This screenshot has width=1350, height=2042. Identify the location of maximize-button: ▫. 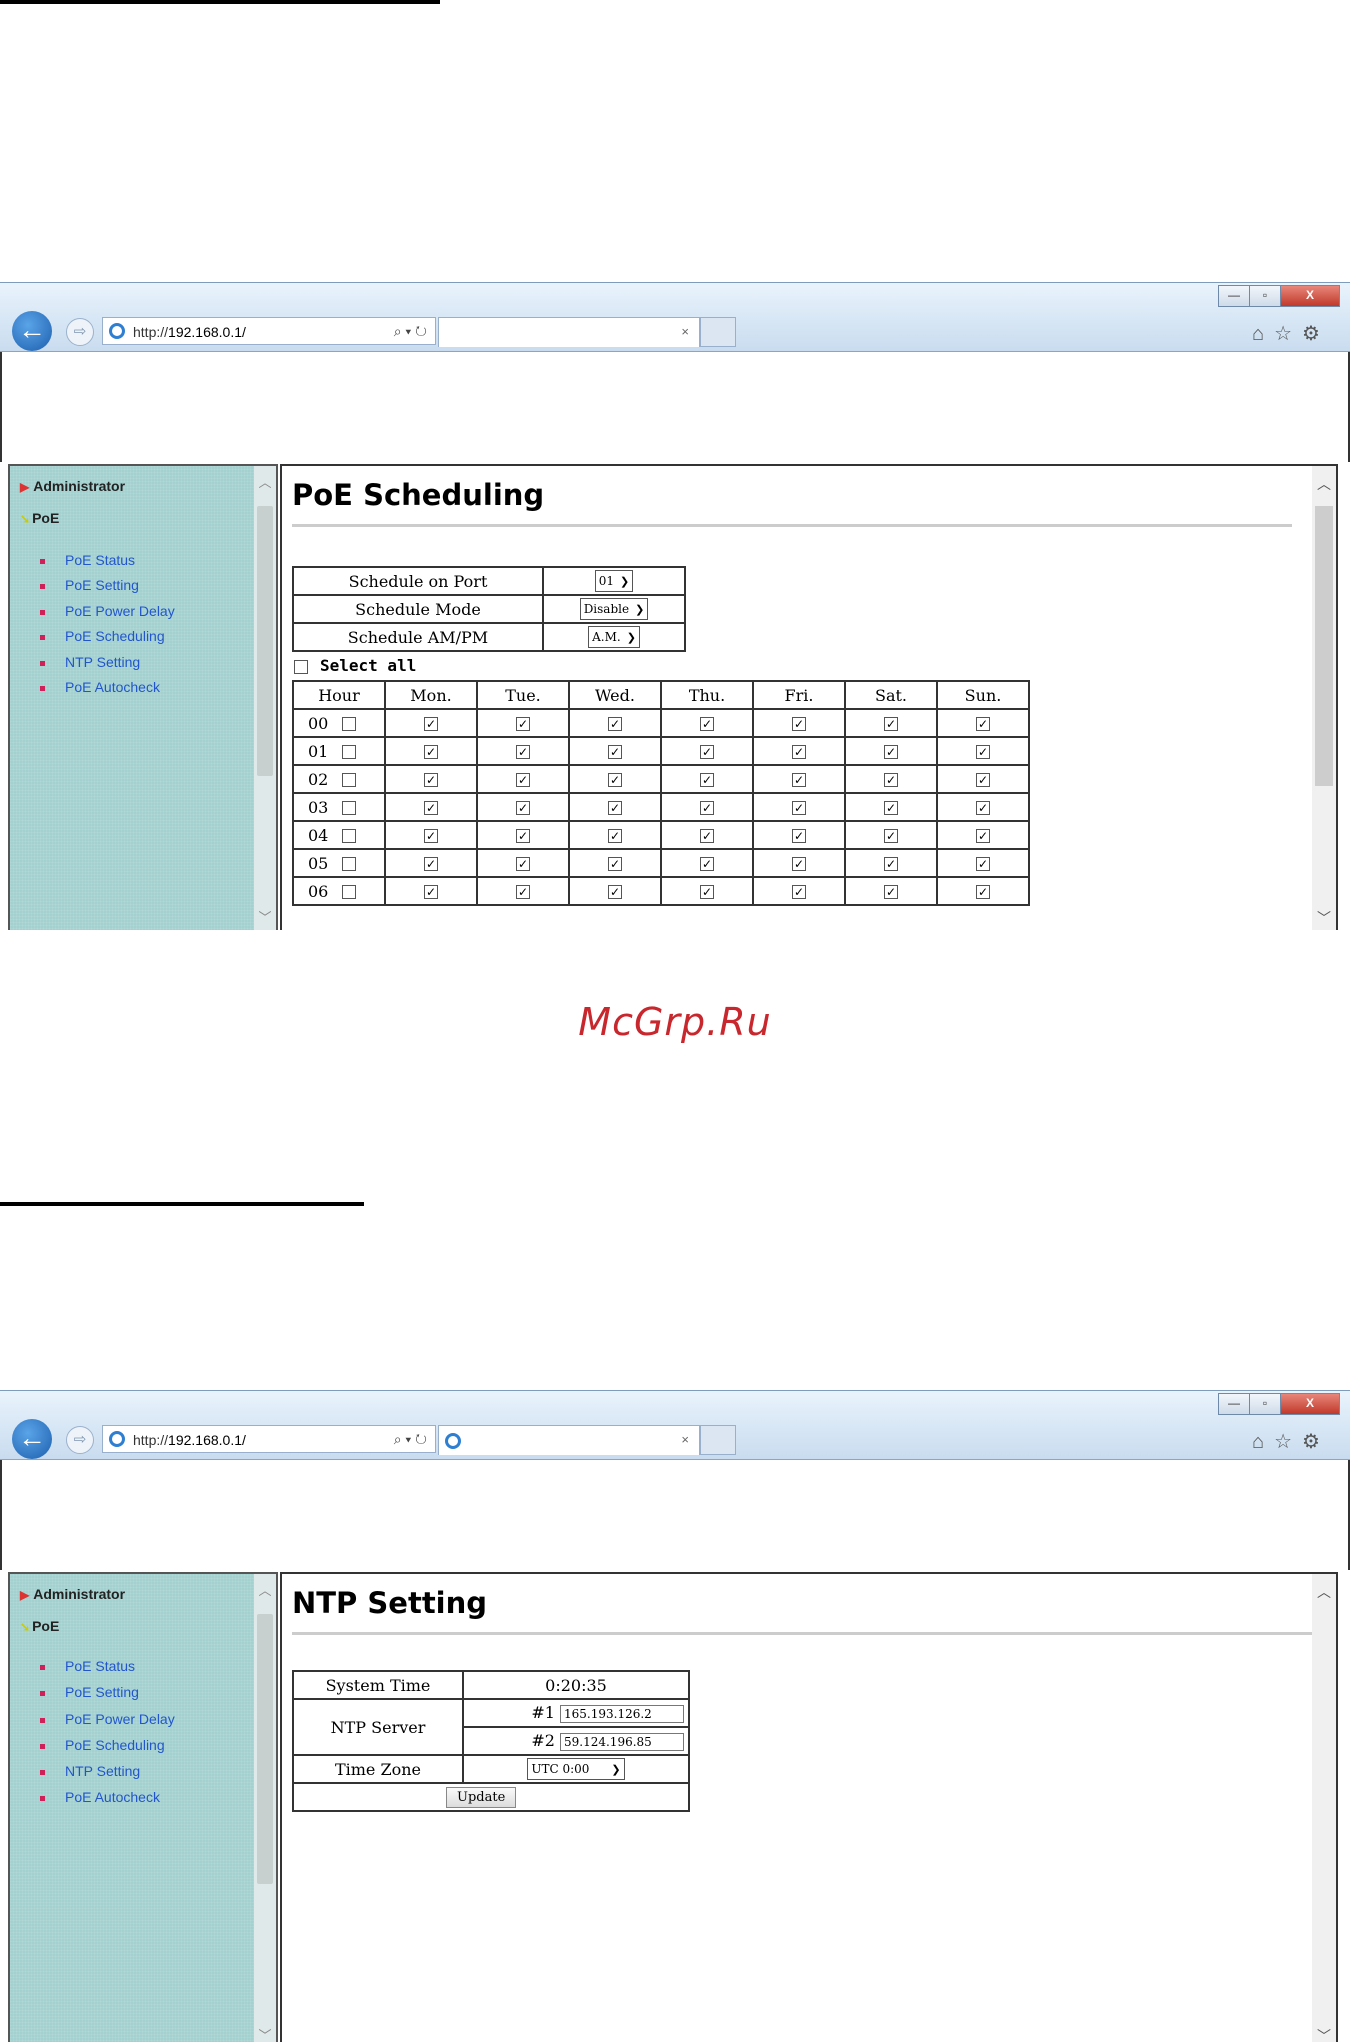
(1265, 1404).